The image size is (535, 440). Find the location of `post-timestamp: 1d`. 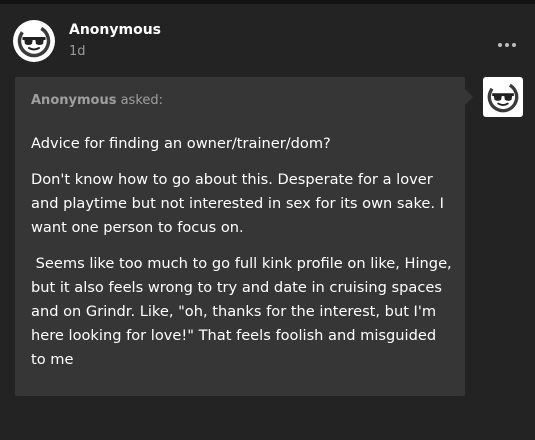

post-timestamp: 1d is located at coordinates (77, 51).